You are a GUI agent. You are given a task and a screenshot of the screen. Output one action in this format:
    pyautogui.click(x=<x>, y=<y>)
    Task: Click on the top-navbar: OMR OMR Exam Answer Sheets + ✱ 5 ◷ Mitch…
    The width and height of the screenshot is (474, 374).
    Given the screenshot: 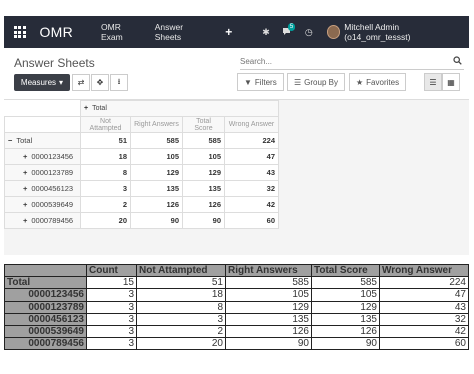 What is the action you would take?
    pyautogui.click(x=236, y=32)
    